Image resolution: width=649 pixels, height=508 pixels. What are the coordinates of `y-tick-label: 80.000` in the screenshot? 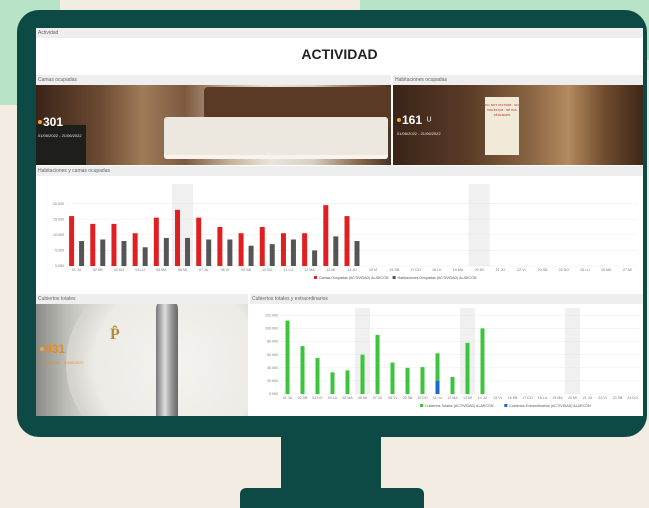 It's located at (272, 342).